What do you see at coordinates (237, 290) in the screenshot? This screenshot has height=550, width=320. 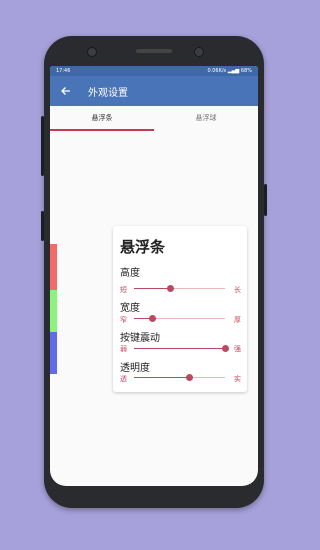 I see `height-max: 长` at bounding box center [237, 290].